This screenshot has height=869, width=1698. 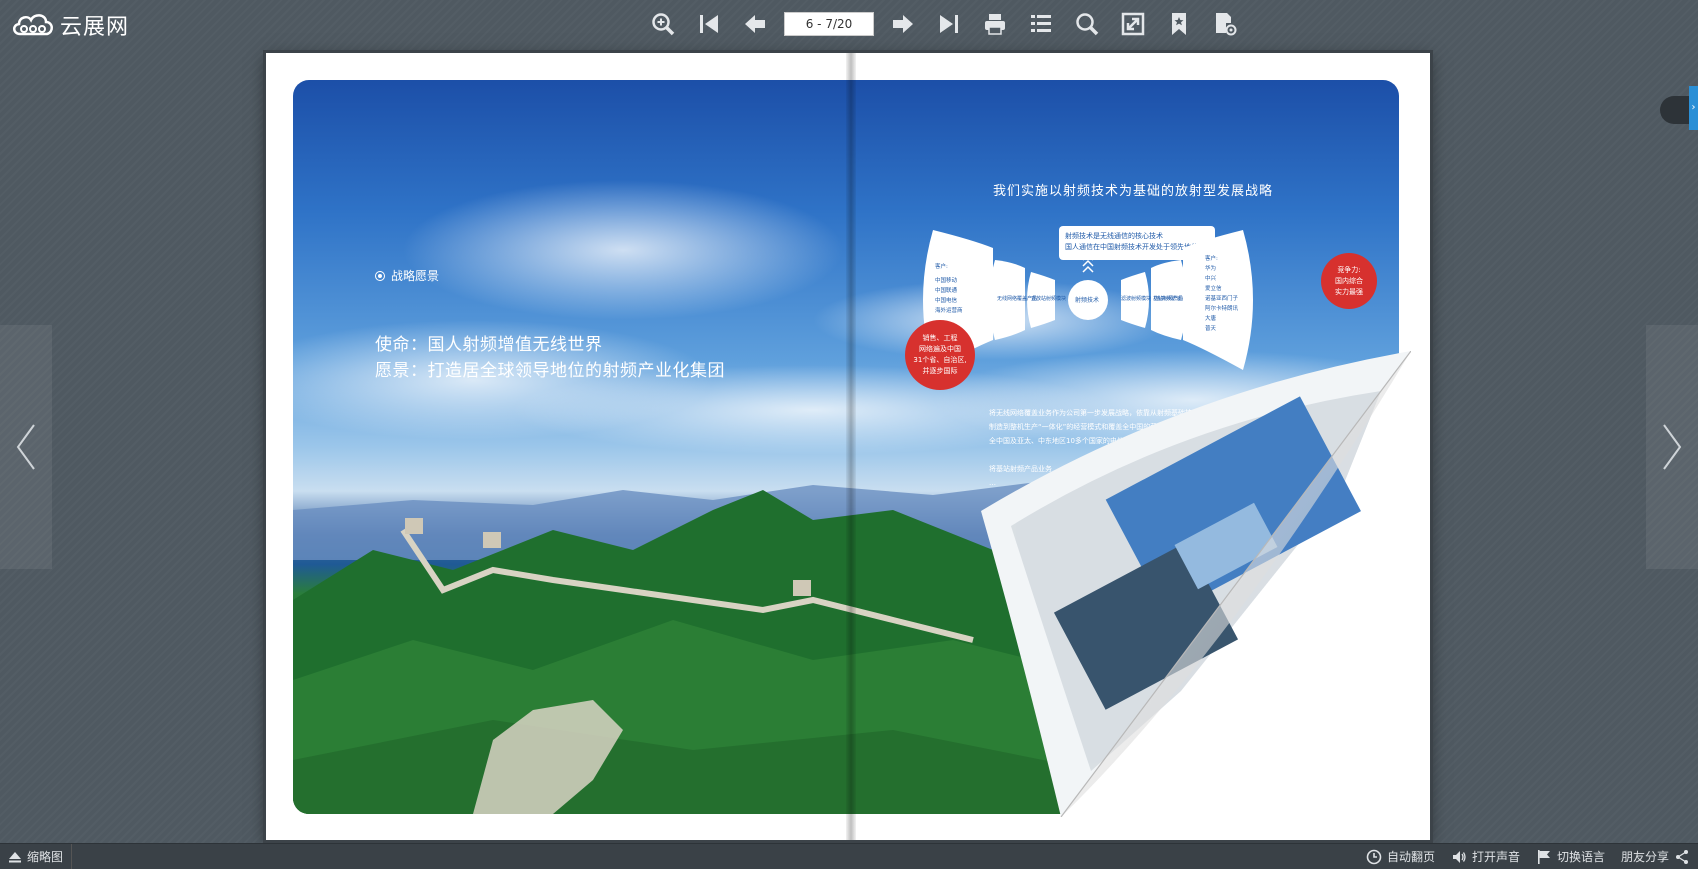 I want to click on thumbnail-label: 缩略图, so click(x=45, y=857).